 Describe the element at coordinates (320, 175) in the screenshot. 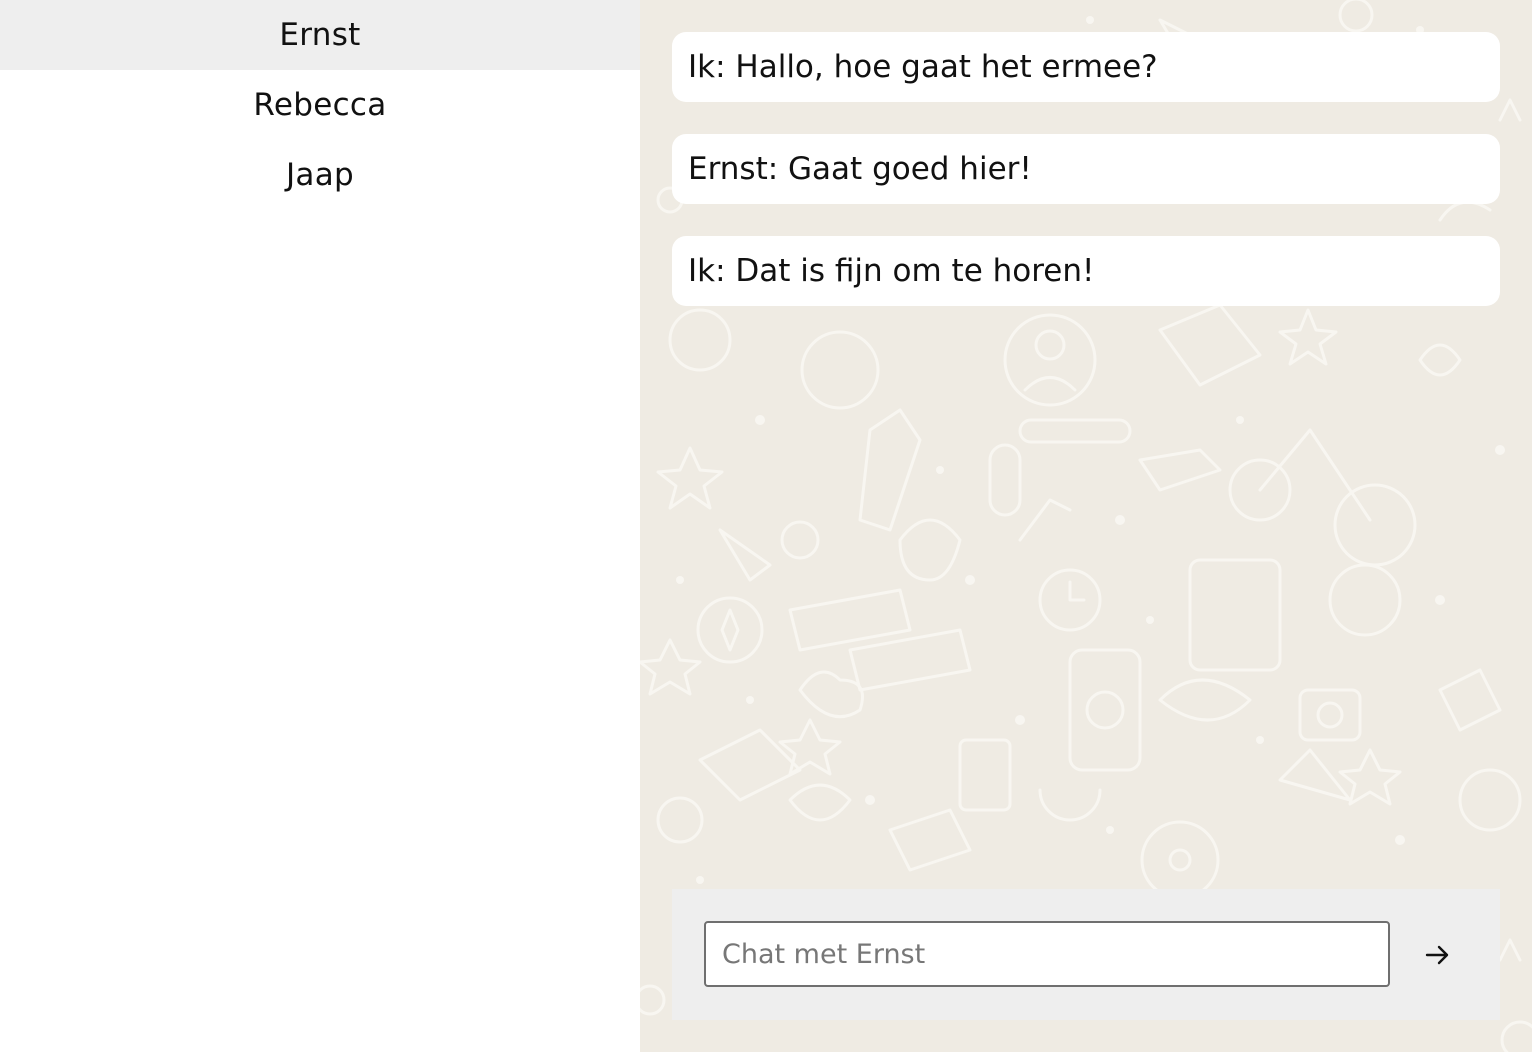

I see `contact-item-jaap: Jaap` at that location.